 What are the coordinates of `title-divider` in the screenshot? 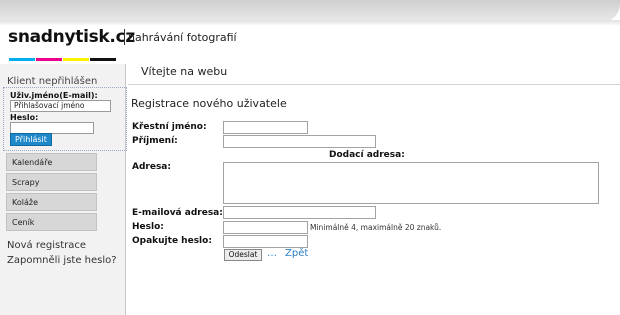 It's located at (374, 84).